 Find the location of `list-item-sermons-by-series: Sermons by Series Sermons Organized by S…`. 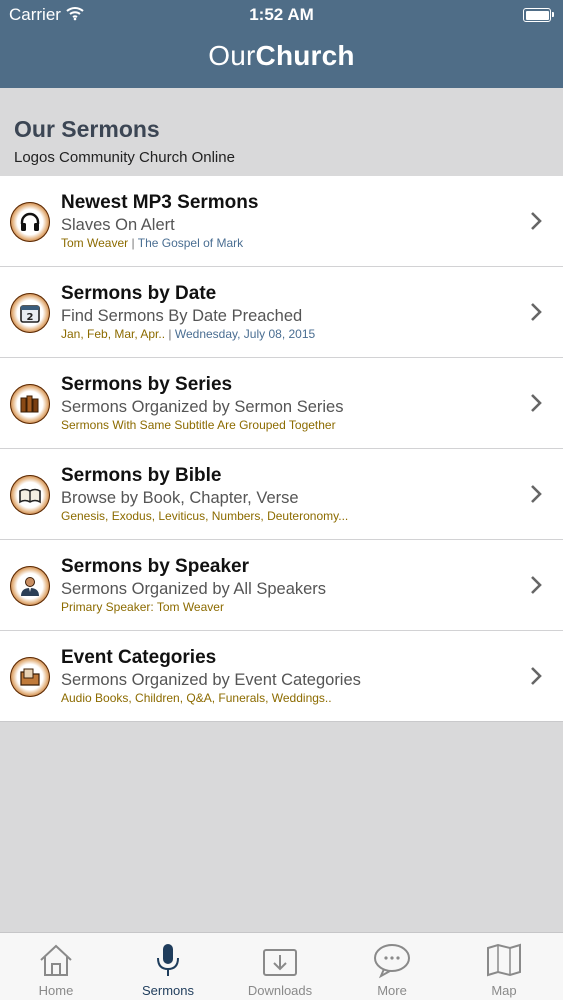

list-item-sermons-by-series: Sermons by Series Sermons Organized by S… is located at coordinates (281, 403).